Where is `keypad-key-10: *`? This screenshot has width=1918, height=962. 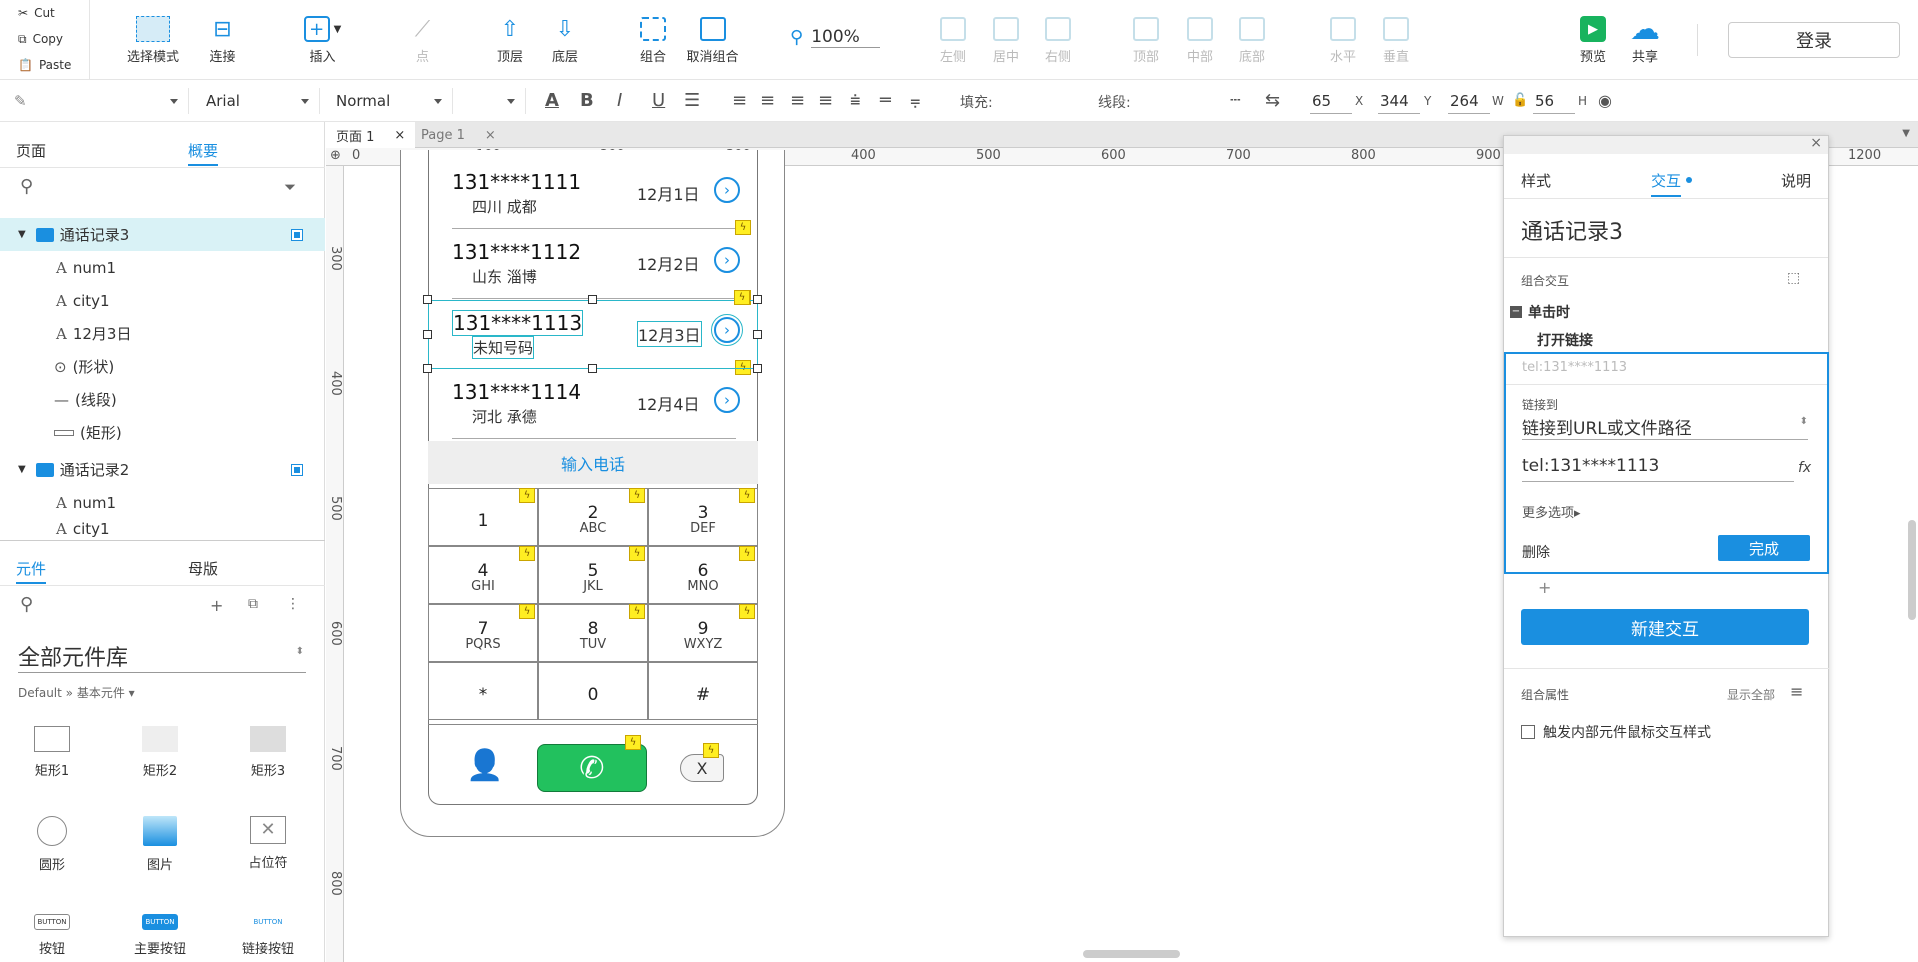 keypad-key-10: * is located at coordinates (483, 691).